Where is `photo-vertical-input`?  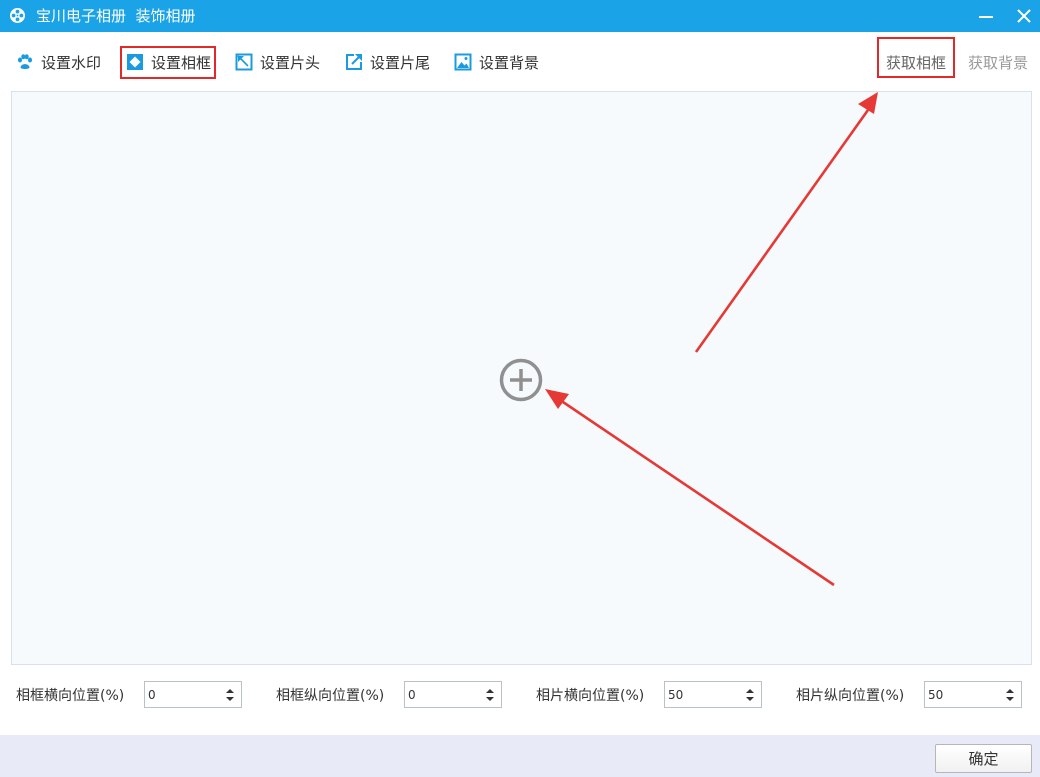
photo-vertical-input is located at coordinates (964, 694).